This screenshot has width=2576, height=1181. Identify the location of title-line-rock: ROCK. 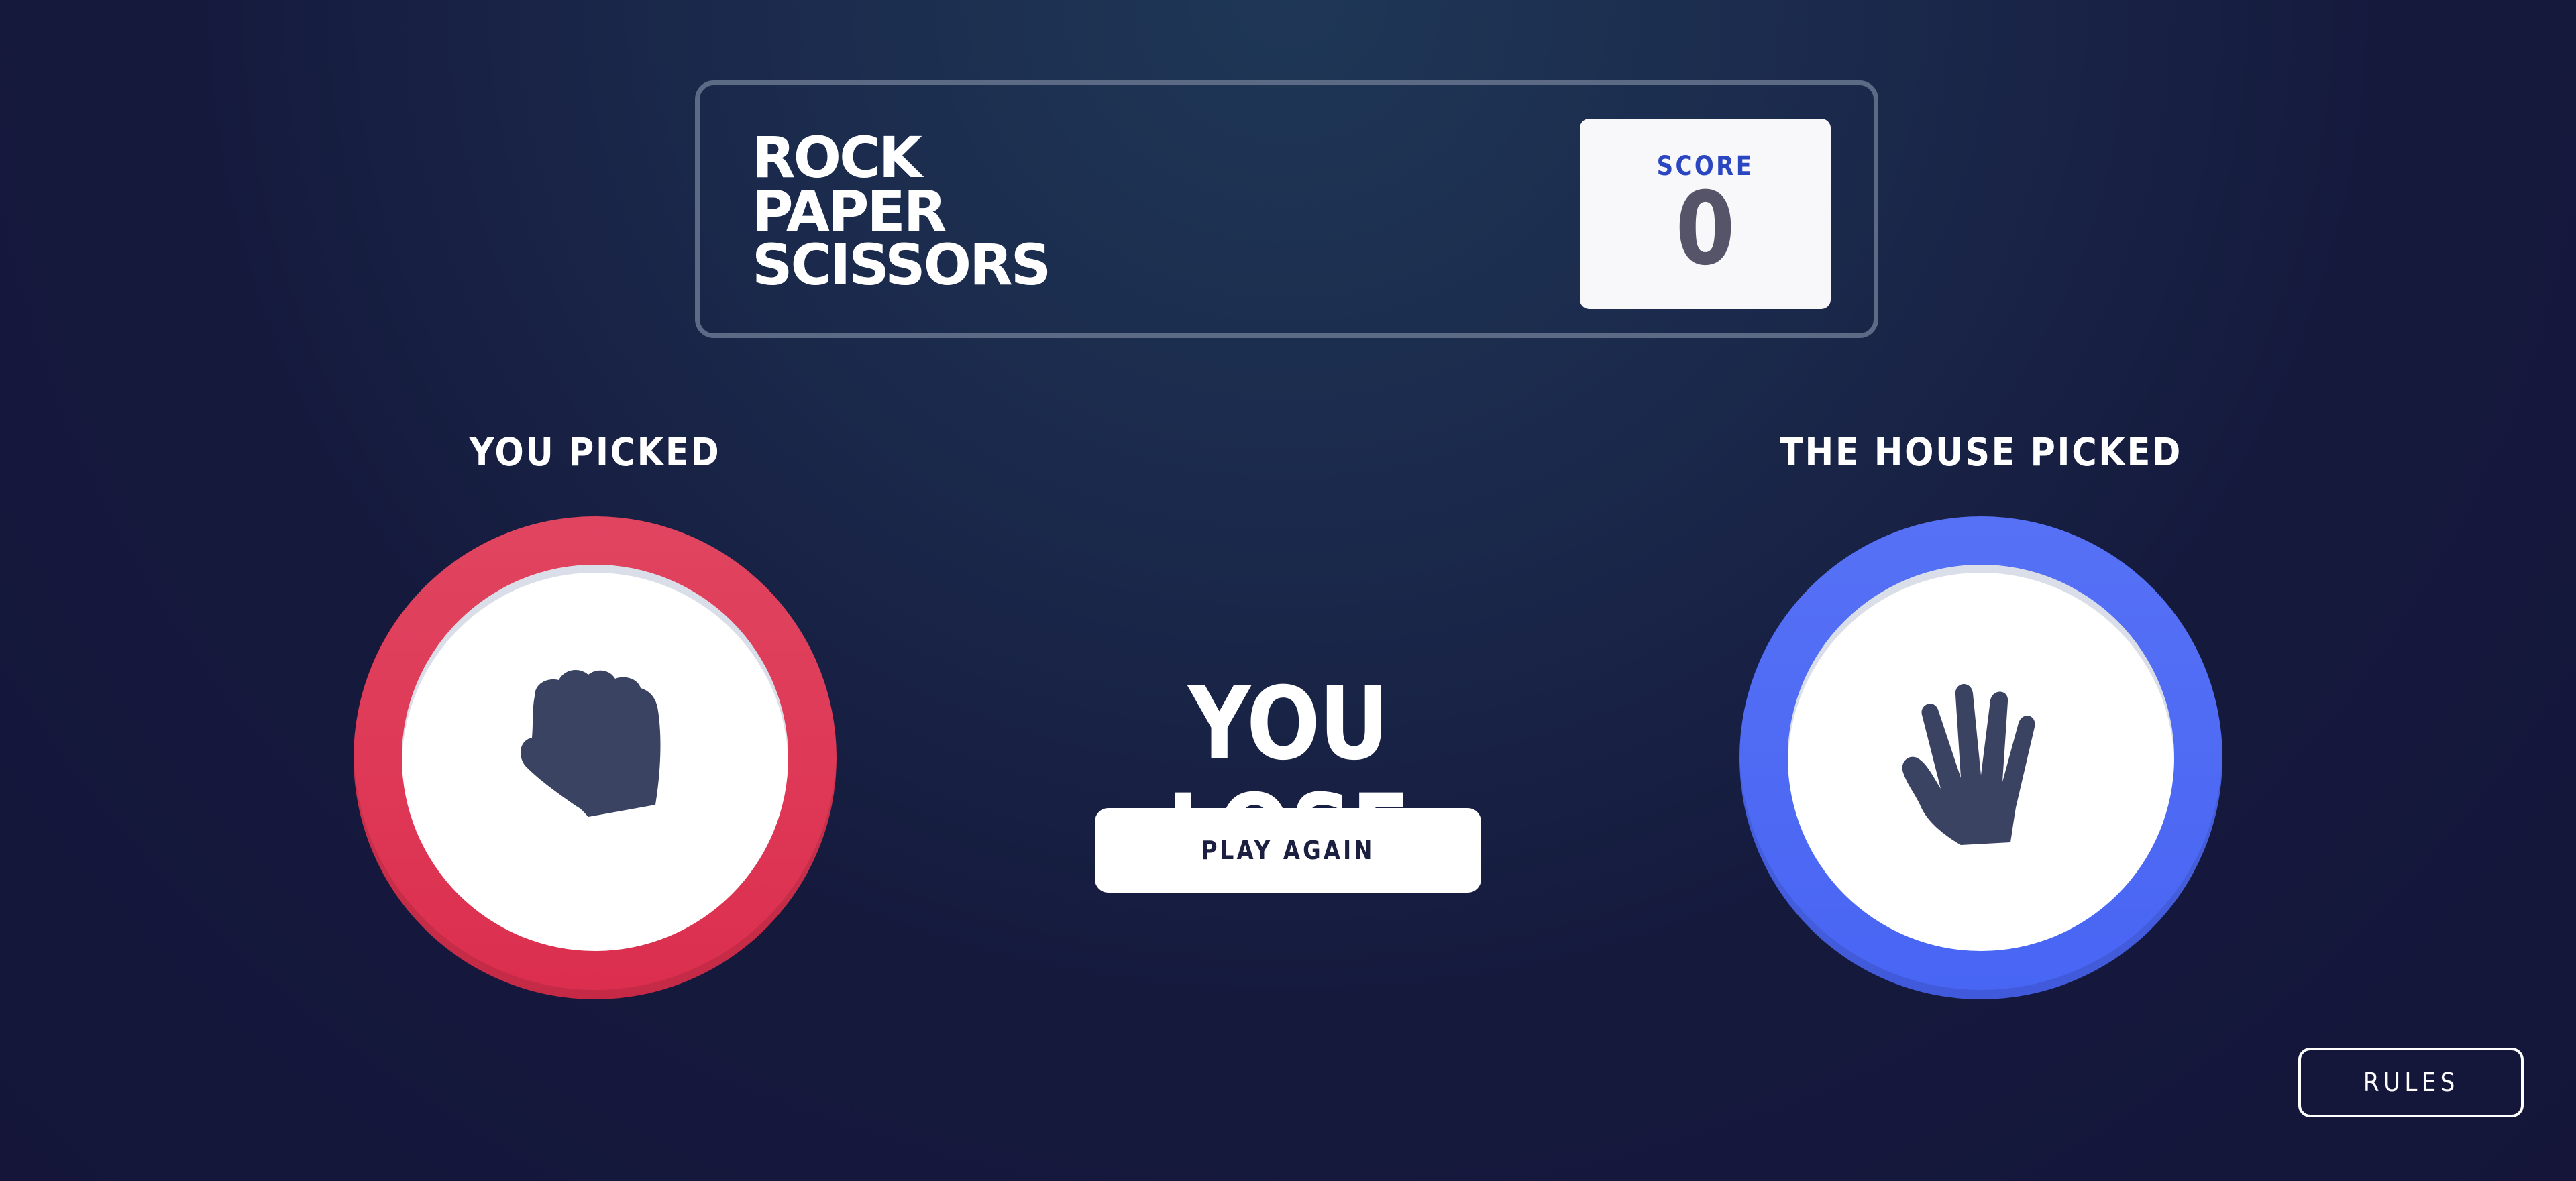
(837, 157).